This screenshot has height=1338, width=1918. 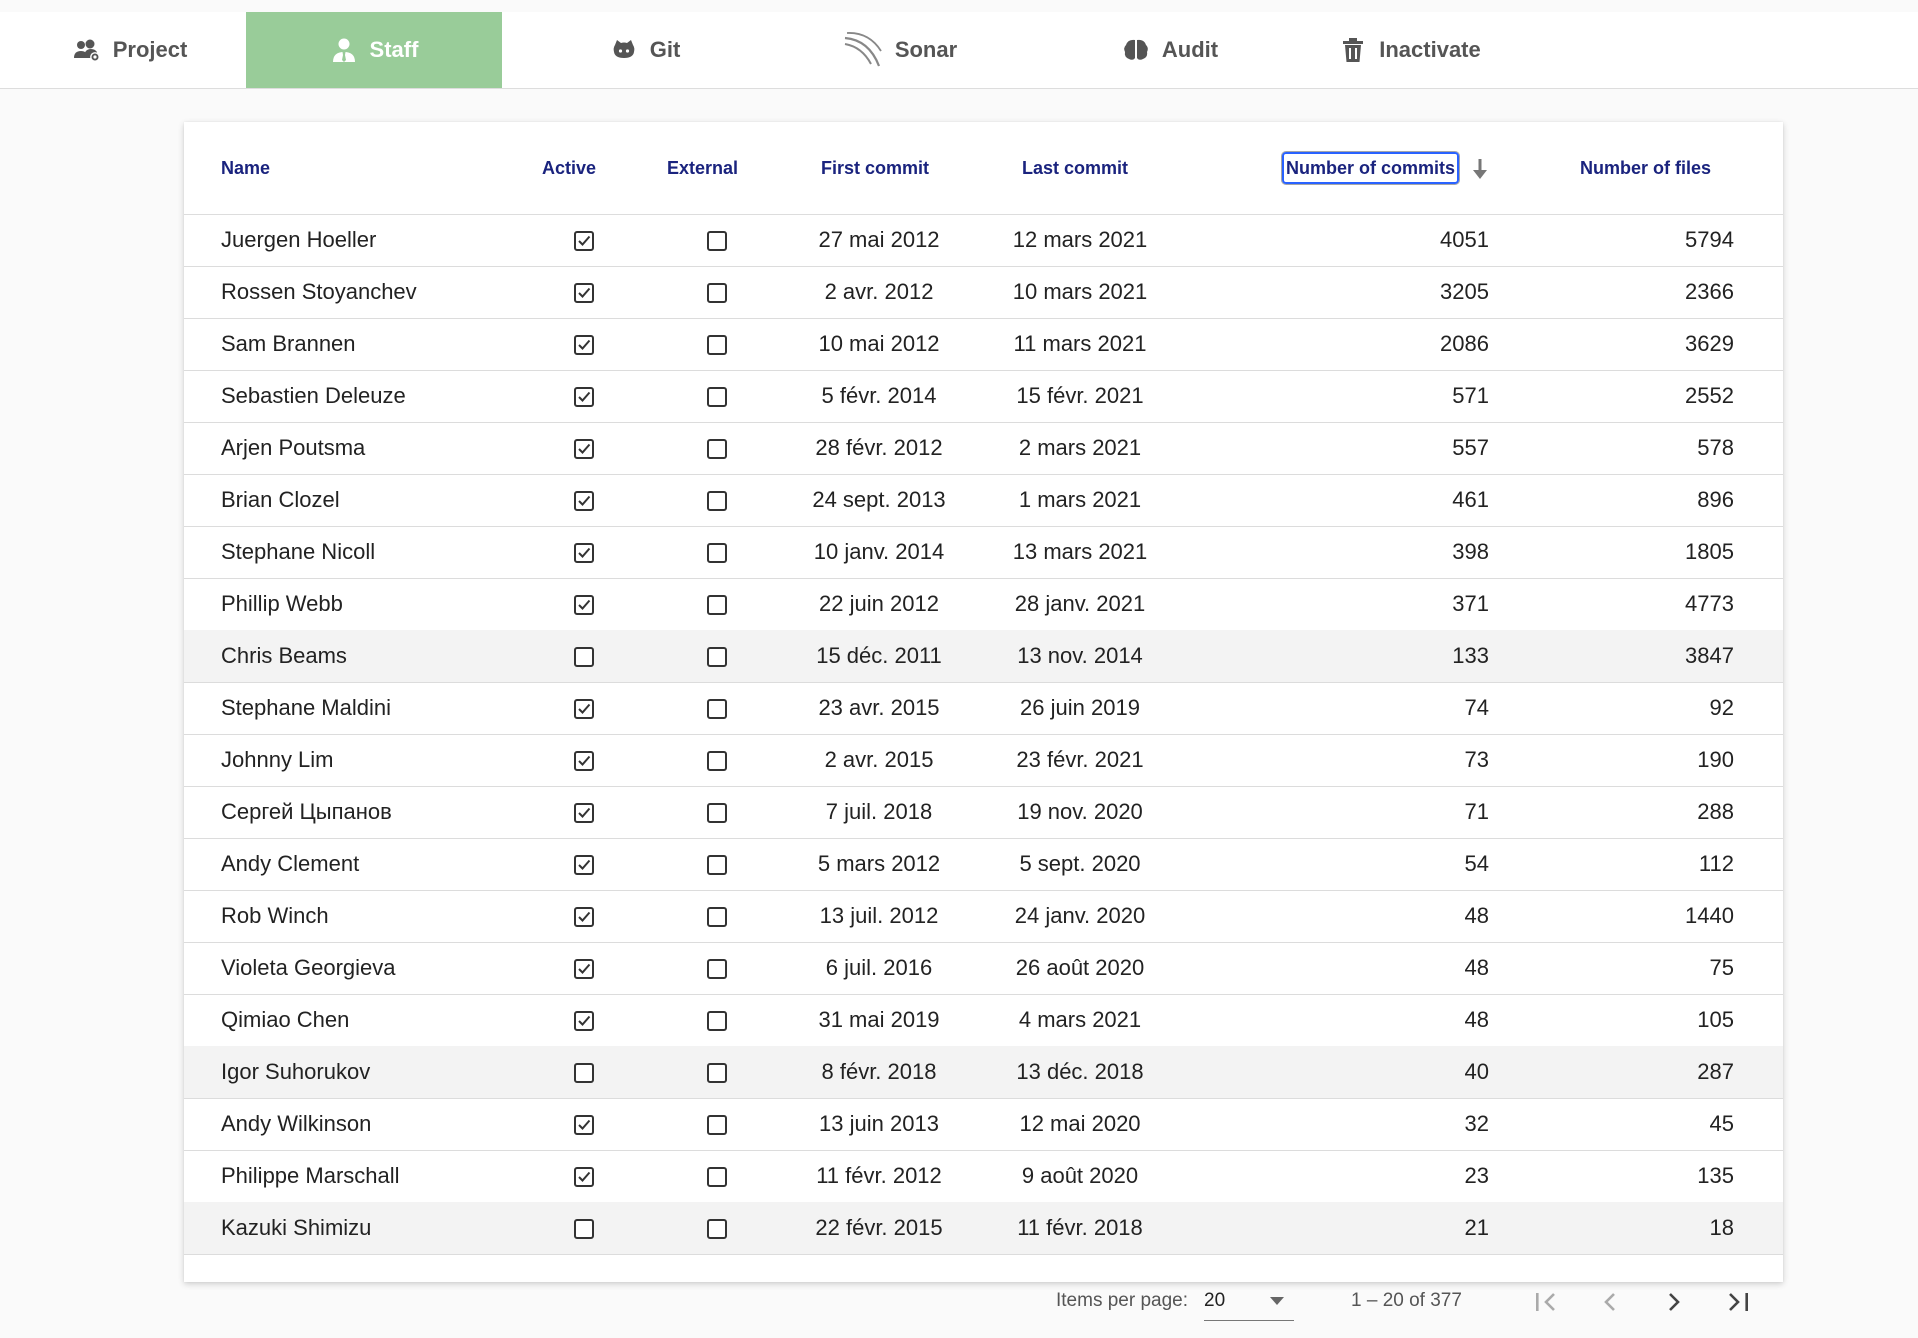 I want to click on cell-name: Phillip Webb, so click(x=282, y=603).